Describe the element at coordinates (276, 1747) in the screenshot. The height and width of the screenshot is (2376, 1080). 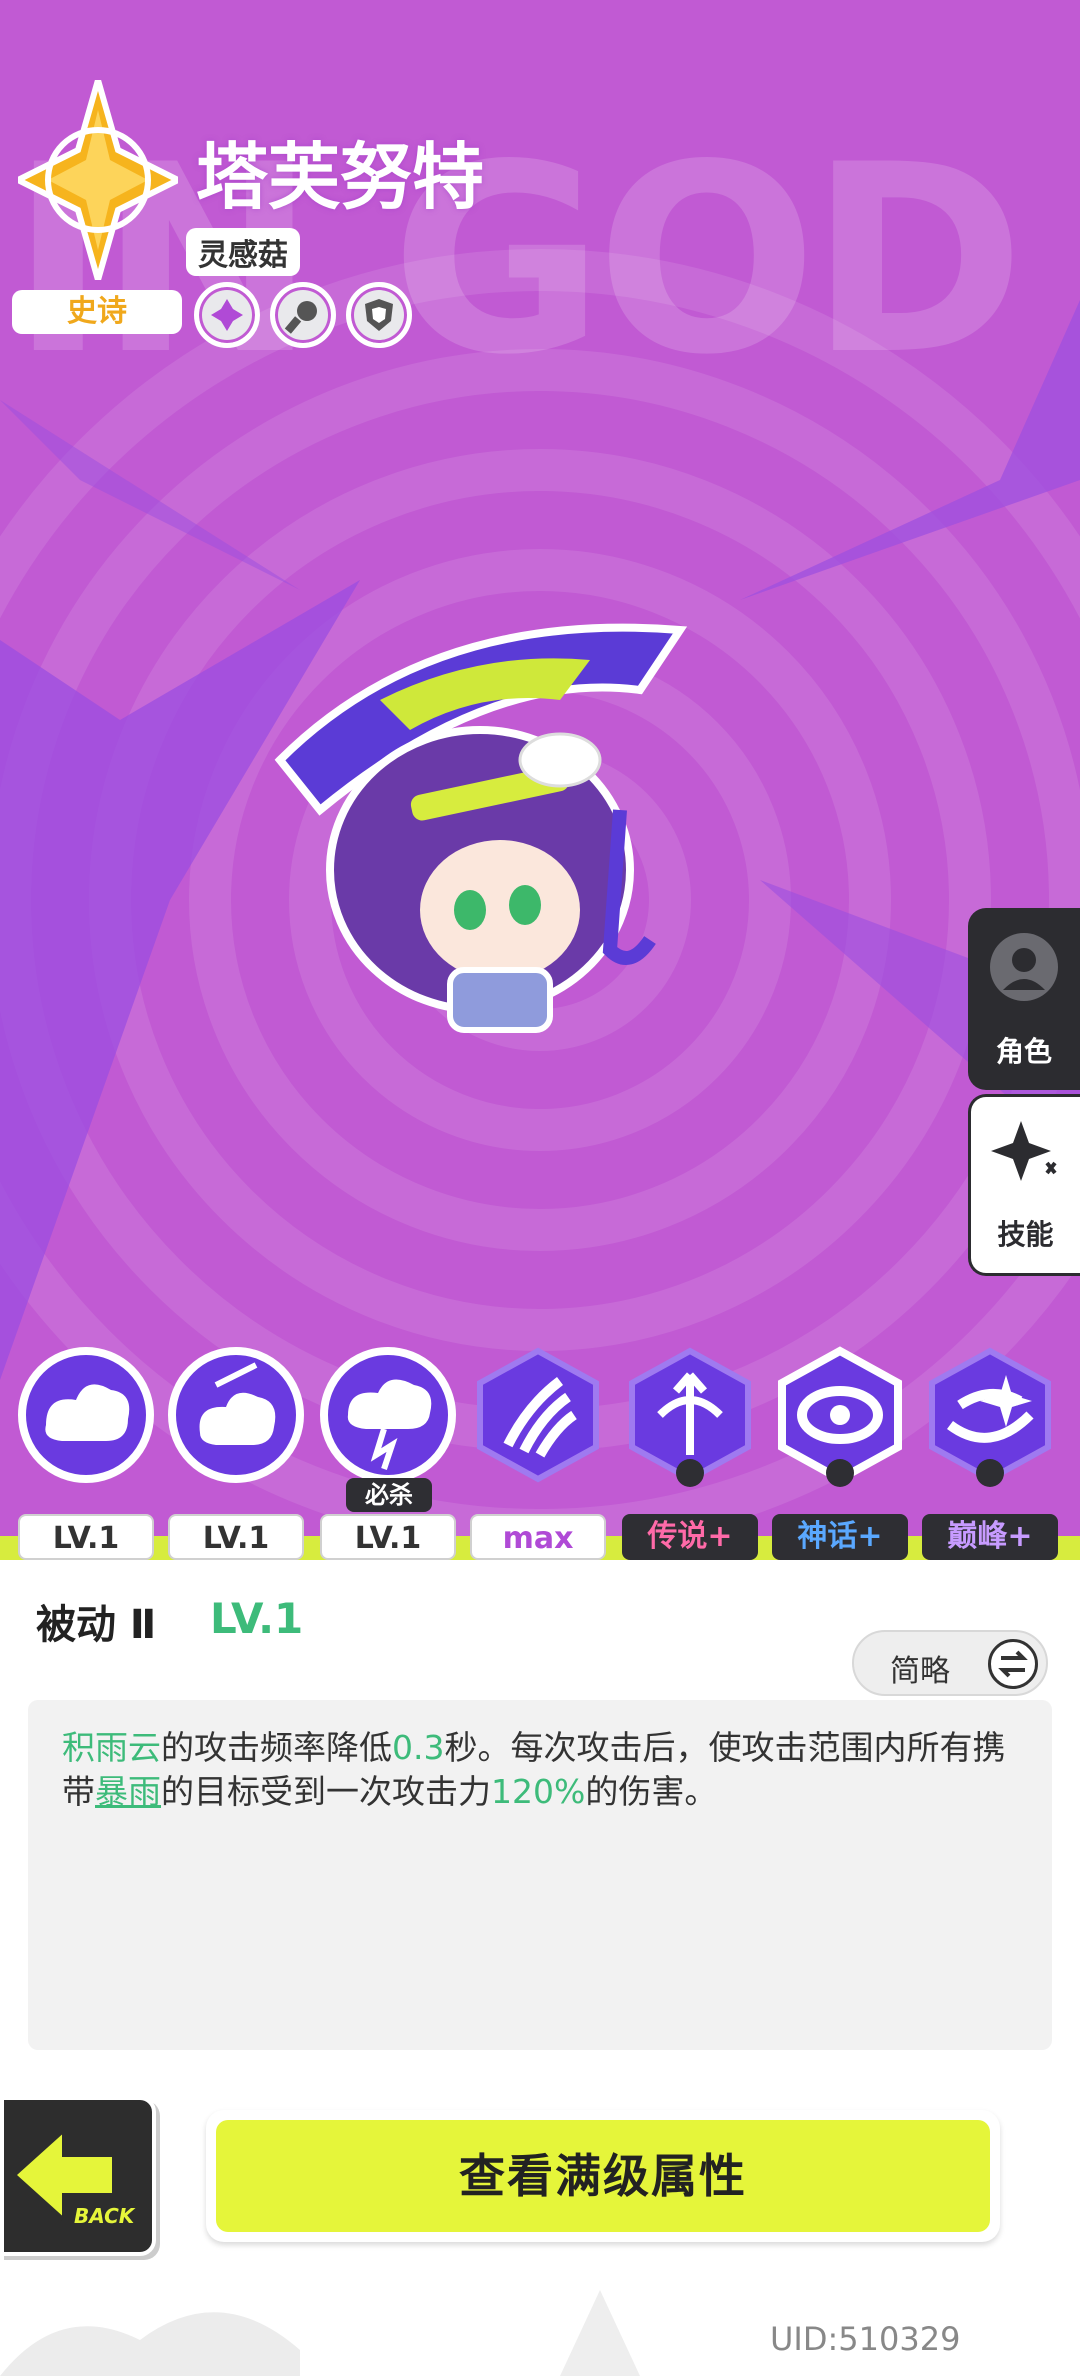
I see `desc-text: 的攻击频率降低` at that location.